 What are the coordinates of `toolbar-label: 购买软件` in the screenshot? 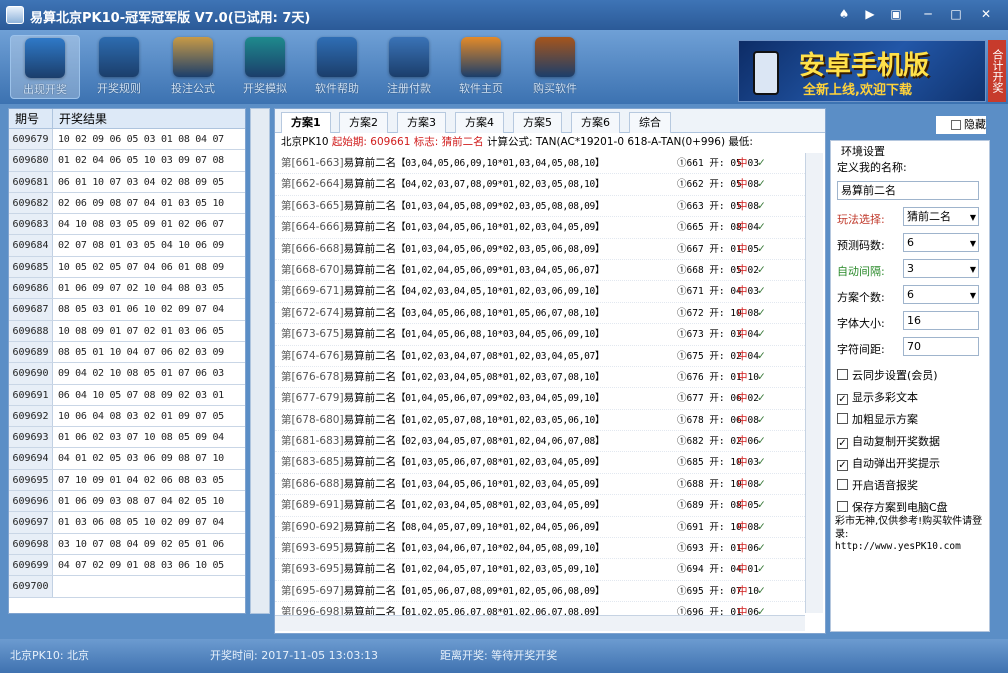 It's located at (555, 88).